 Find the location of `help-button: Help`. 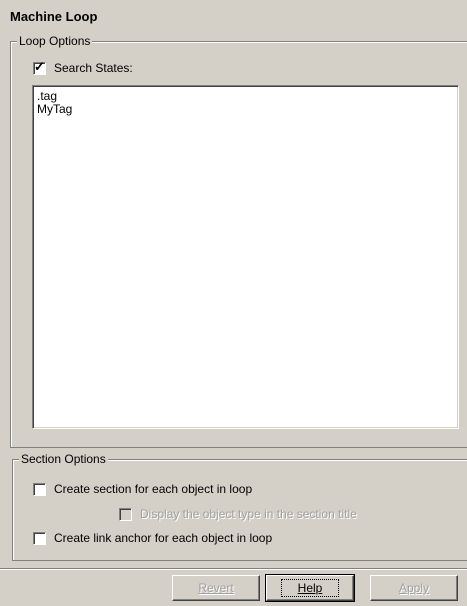

help-button: Help is located at coordinates (310, 588).